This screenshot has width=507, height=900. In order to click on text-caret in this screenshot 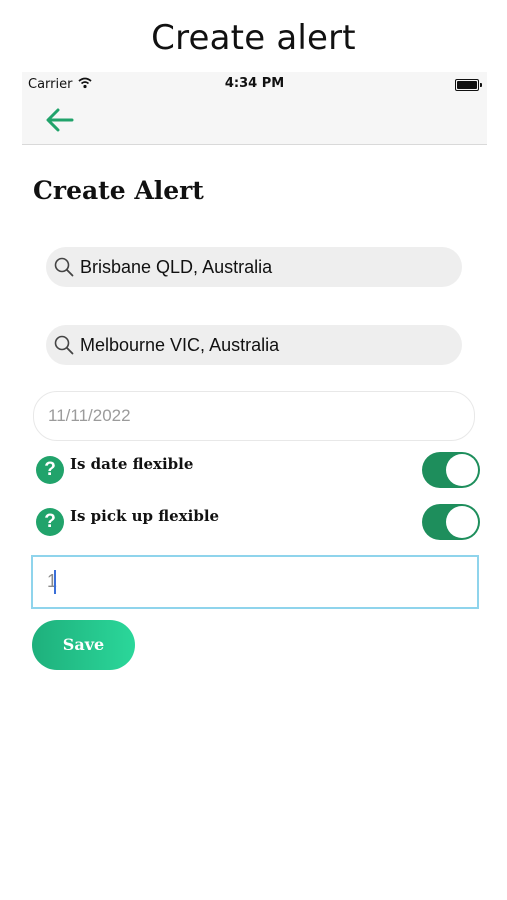, I will do `click(55, 582)`.